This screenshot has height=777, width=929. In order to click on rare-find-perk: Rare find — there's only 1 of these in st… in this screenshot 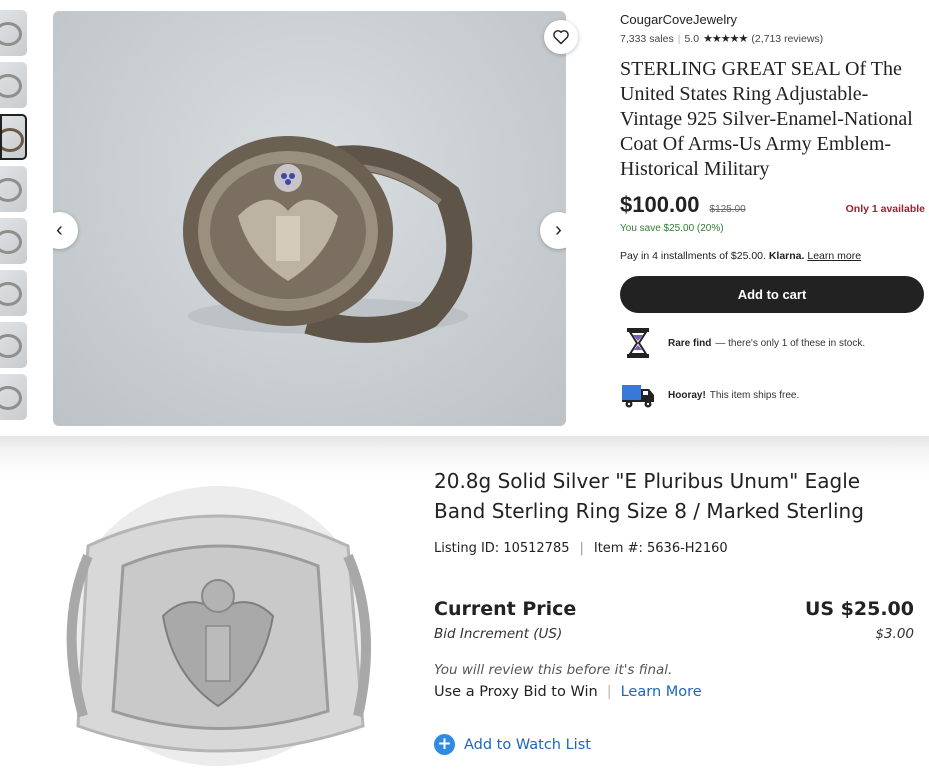, I will do `click(772, 343)`.